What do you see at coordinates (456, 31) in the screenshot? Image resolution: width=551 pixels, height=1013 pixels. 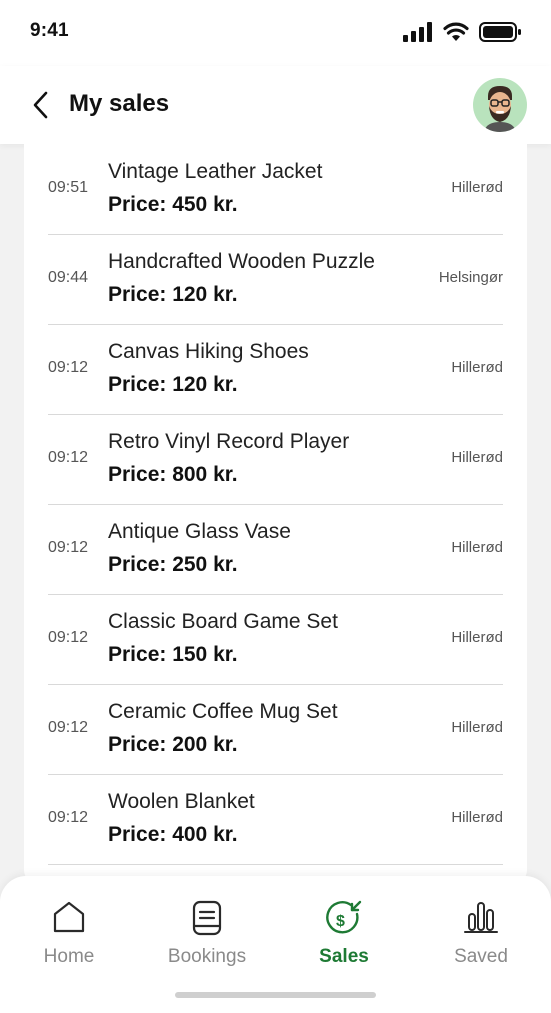 I see `wifi-icon` at bounding box center [456, 31].